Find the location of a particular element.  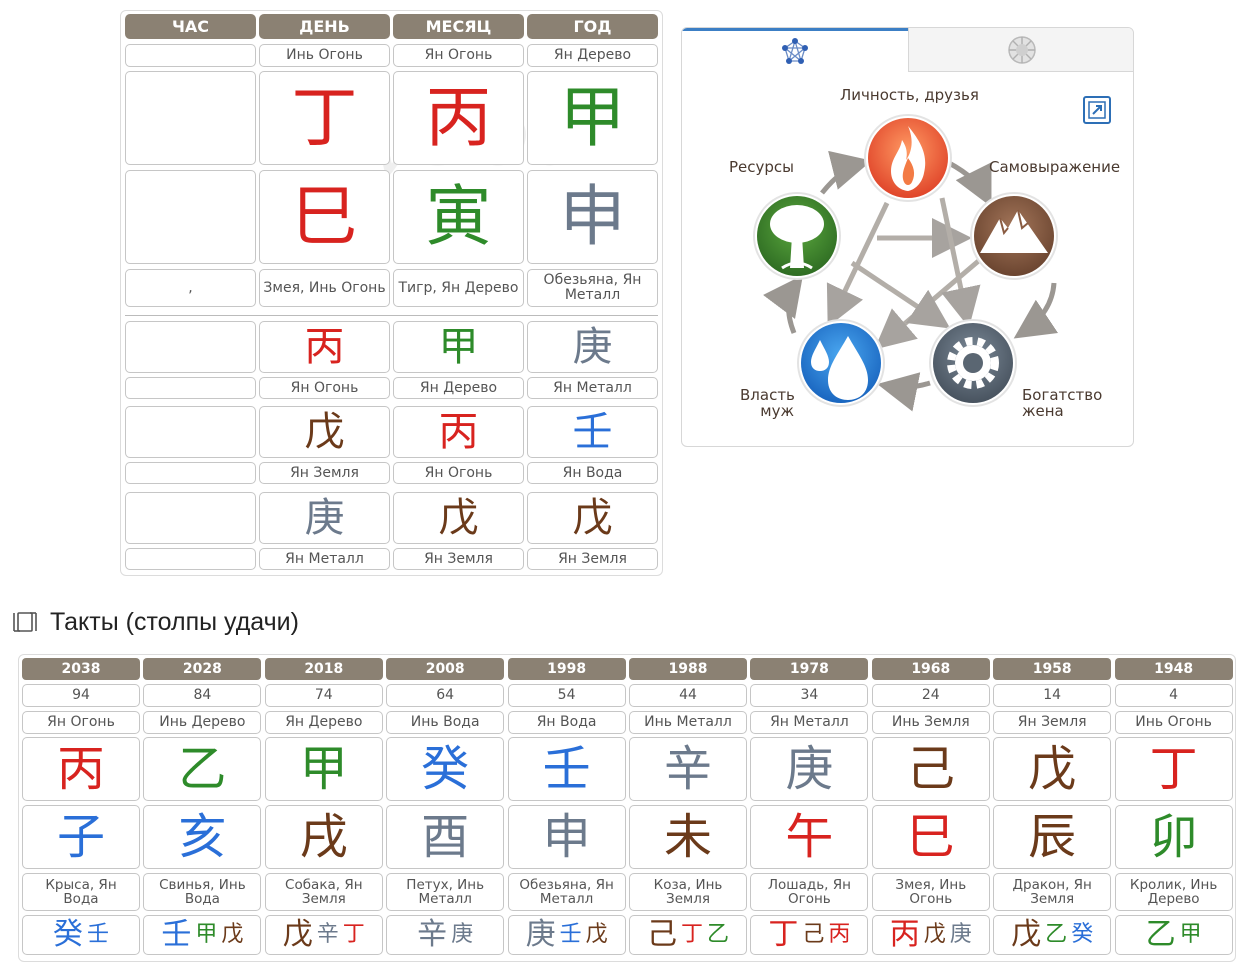

luck-age: 44 is located at coordinates (688, 695).